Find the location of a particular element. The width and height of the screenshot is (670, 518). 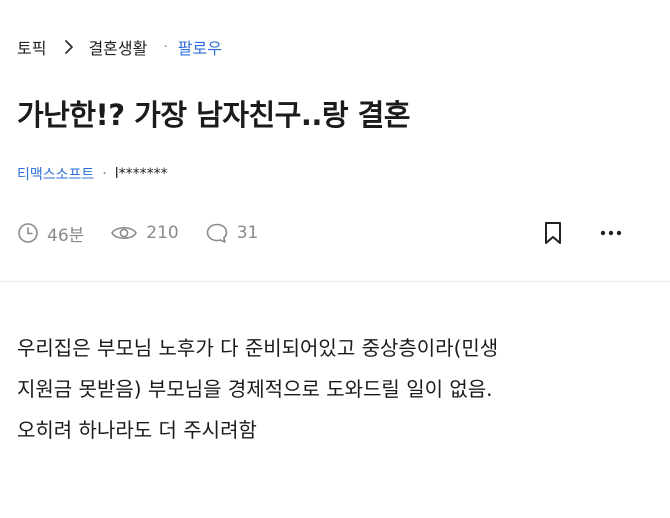

time-stat: 46분 is located at coordinates (50, 233).